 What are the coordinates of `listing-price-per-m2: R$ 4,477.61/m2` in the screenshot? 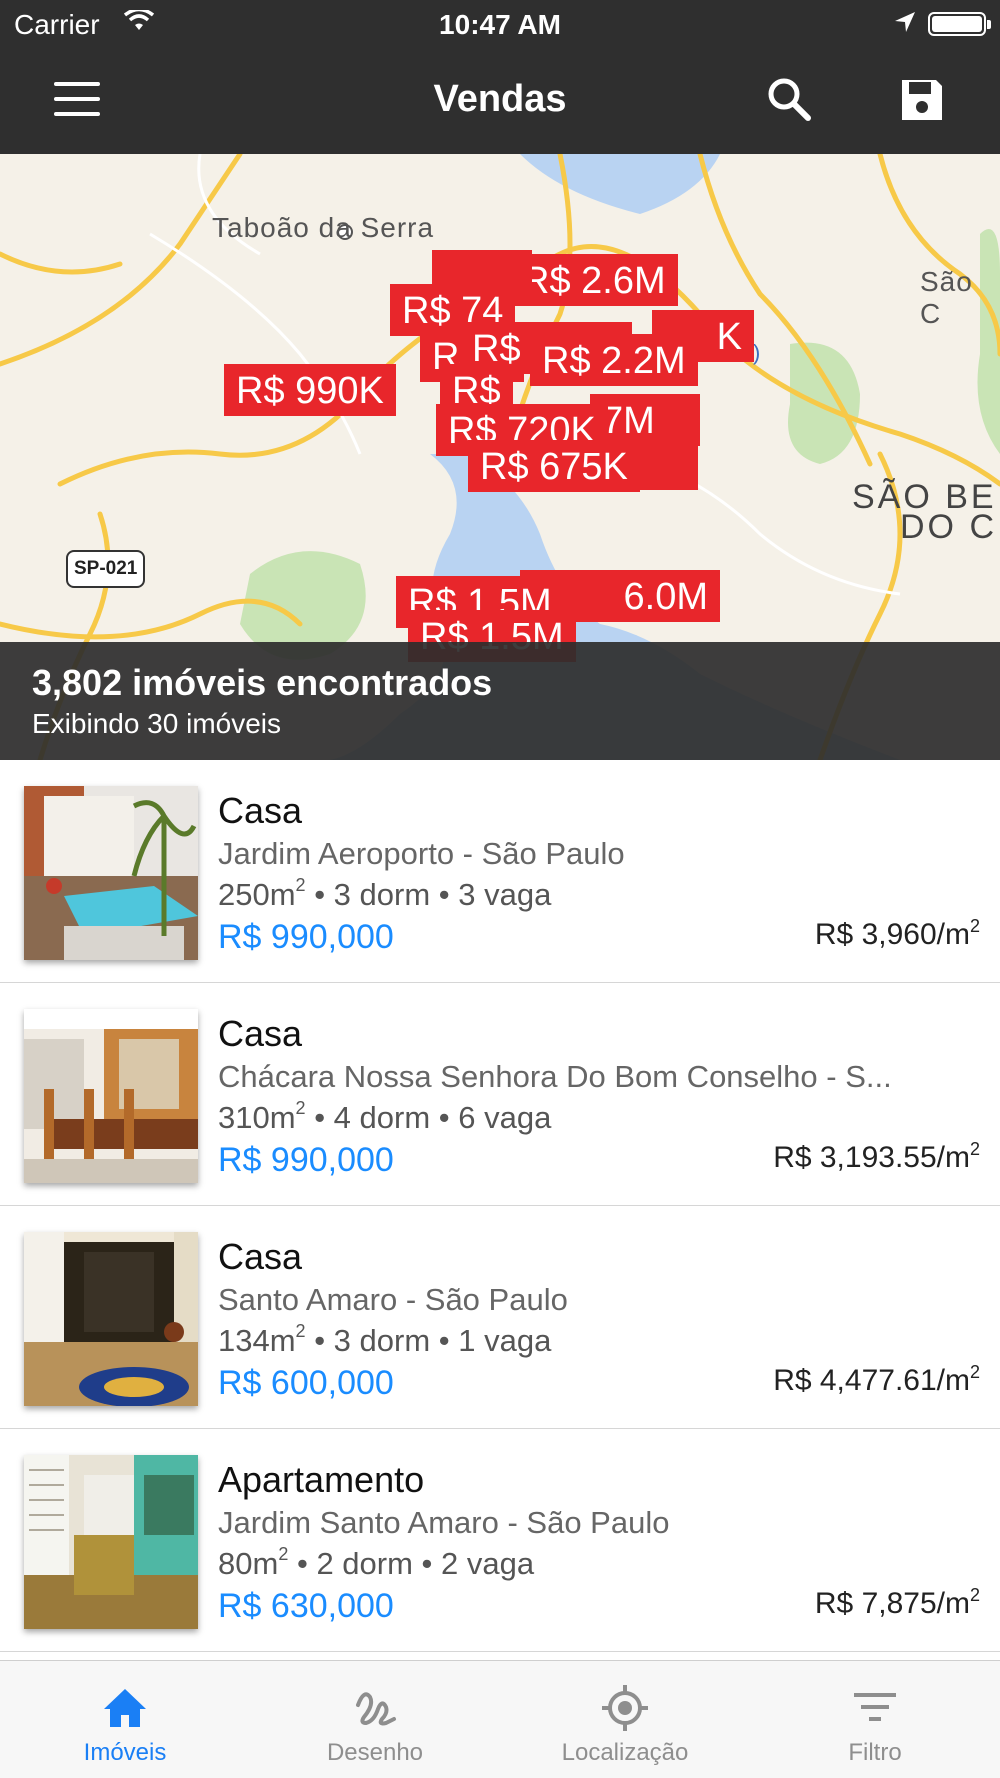 It's located at (876, 1379).